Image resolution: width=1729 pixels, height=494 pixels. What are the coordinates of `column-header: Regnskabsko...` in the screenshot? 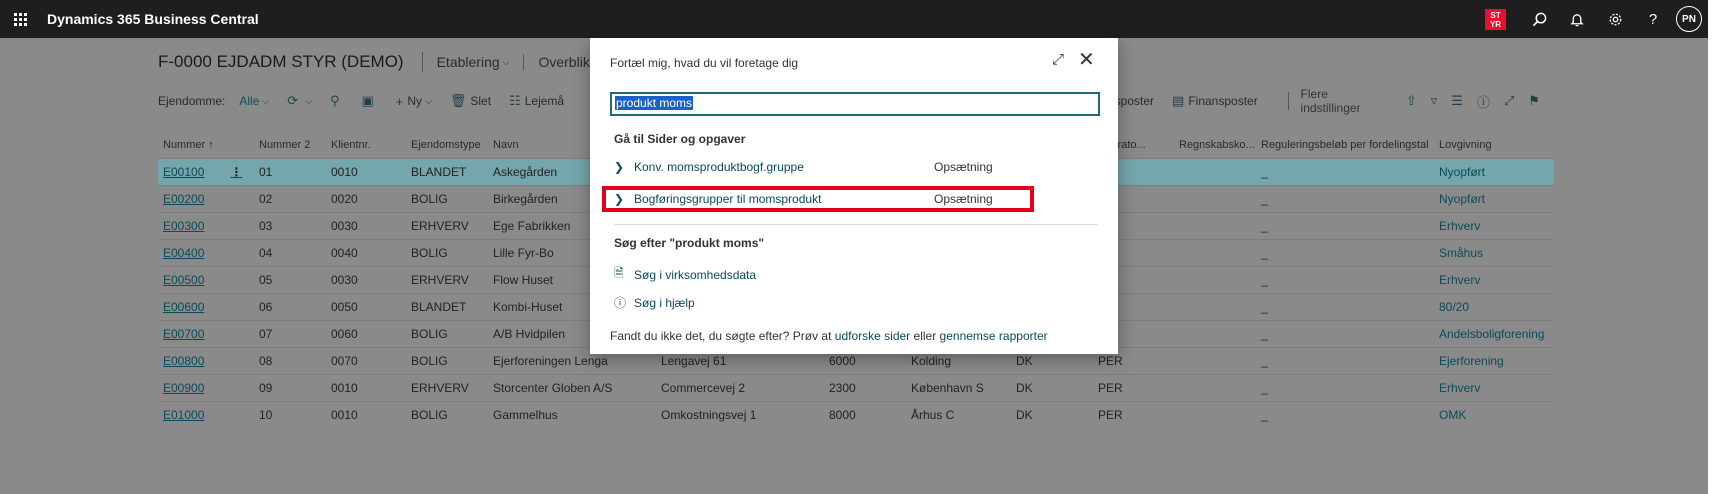 It's located at (1215, 145).